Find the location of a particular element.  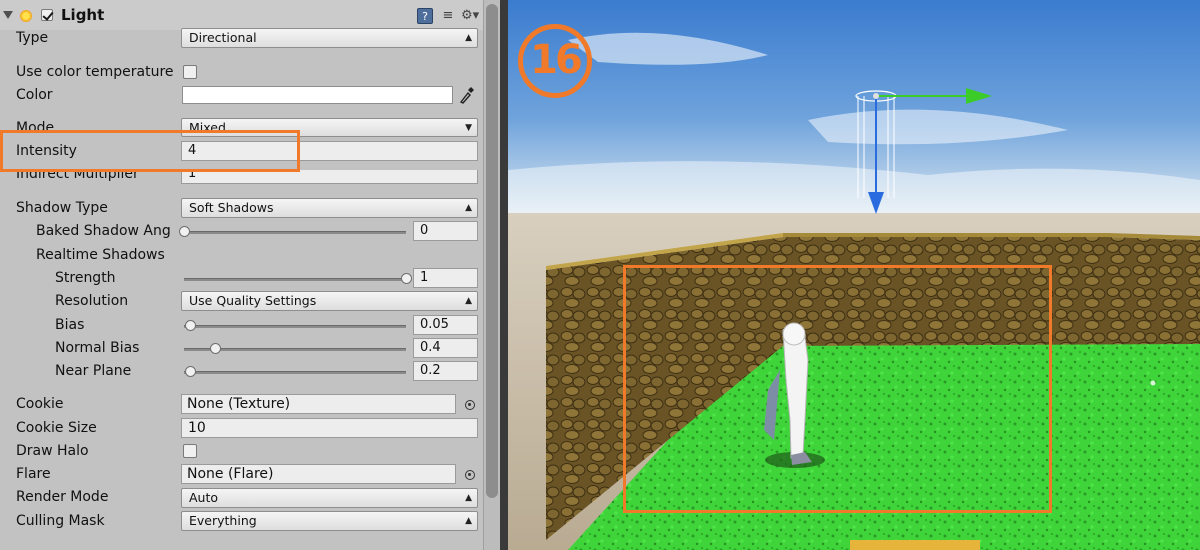

draw-halo-label: Draw Halo is located at coordinates (52, 451).